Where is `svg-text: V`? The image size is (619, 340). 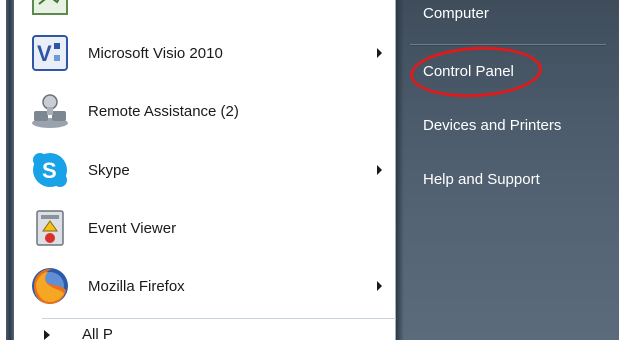 svg-text: V is located at coordinates (44, 53).